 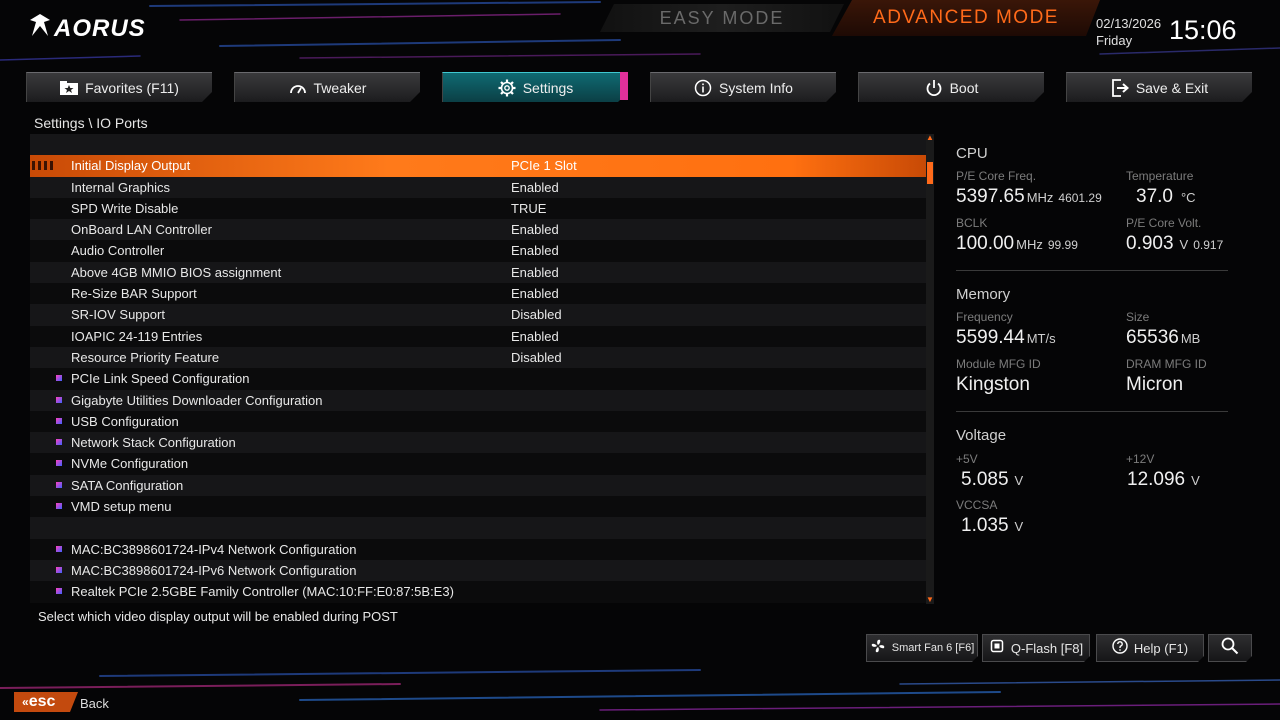 What do you see at coordinates (1190, 338) in the screenshot?
I see `mem-size-unit: MB` at bounding box center [1190, 338].